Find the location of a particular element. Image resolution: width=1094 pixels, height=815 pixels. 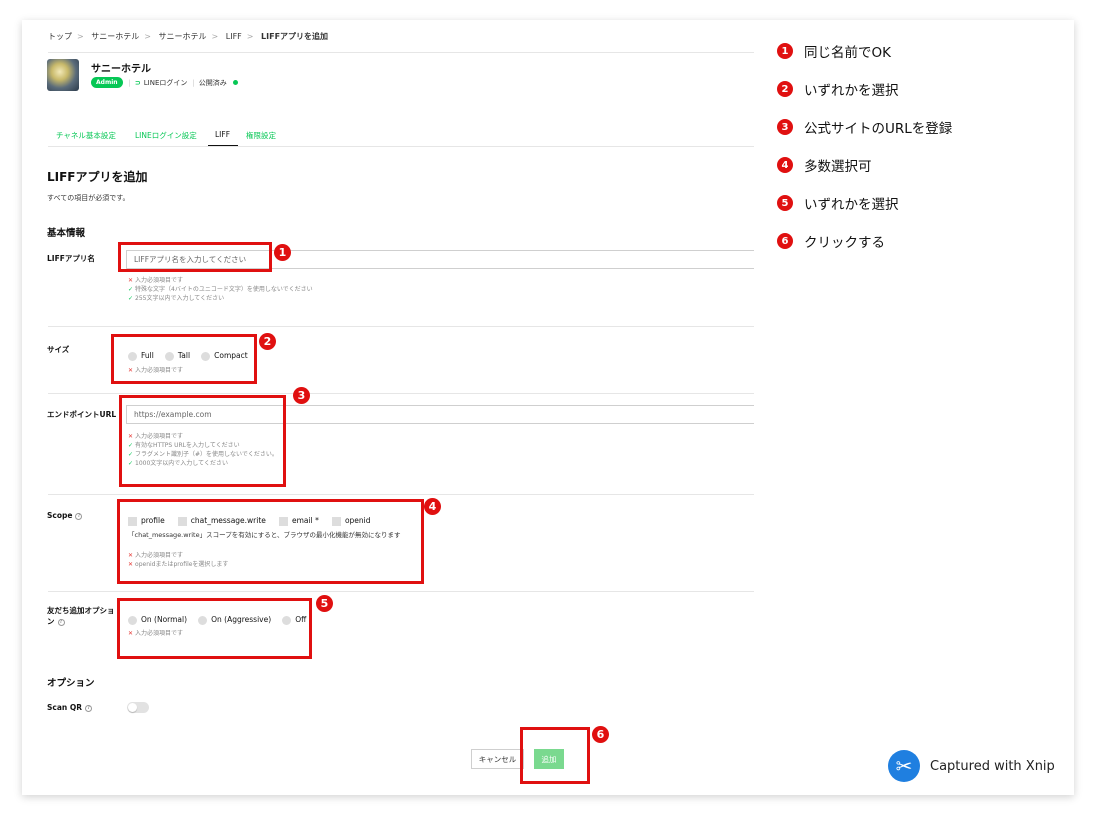

callout-number-3: 3 is located at coordinates (301, 395).